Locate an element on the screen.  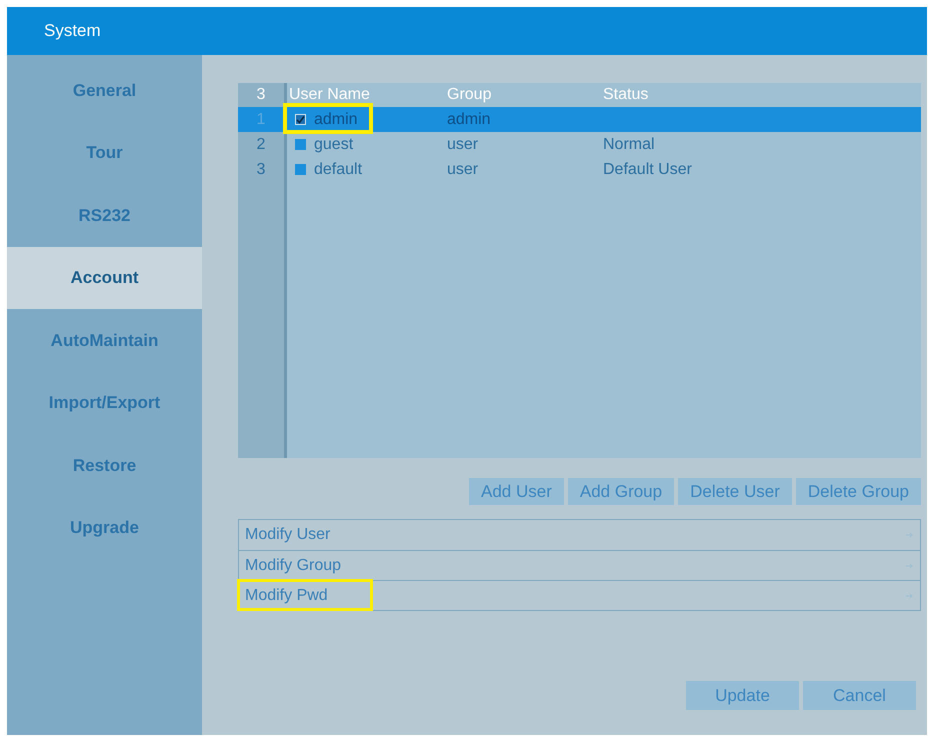
settings-label: Modify Pwd is located at coordinates (286, 596).